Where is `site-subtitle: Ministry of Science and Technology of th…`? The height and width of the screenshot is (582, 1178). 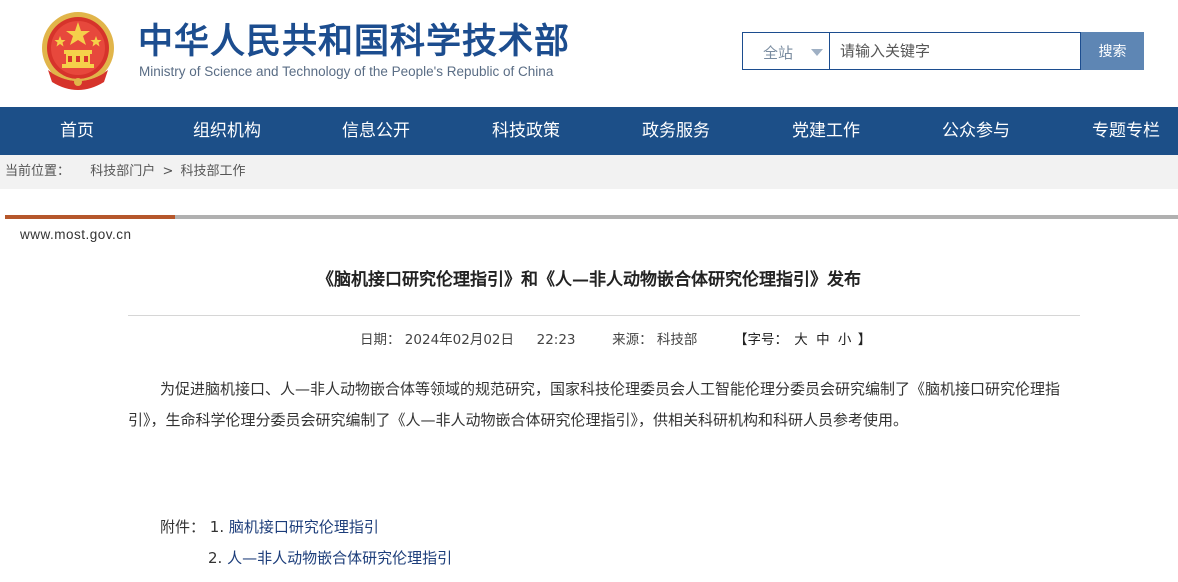 site-subtitle: Ministry of Science and Technology of th… is located at coordinates (346, 71).